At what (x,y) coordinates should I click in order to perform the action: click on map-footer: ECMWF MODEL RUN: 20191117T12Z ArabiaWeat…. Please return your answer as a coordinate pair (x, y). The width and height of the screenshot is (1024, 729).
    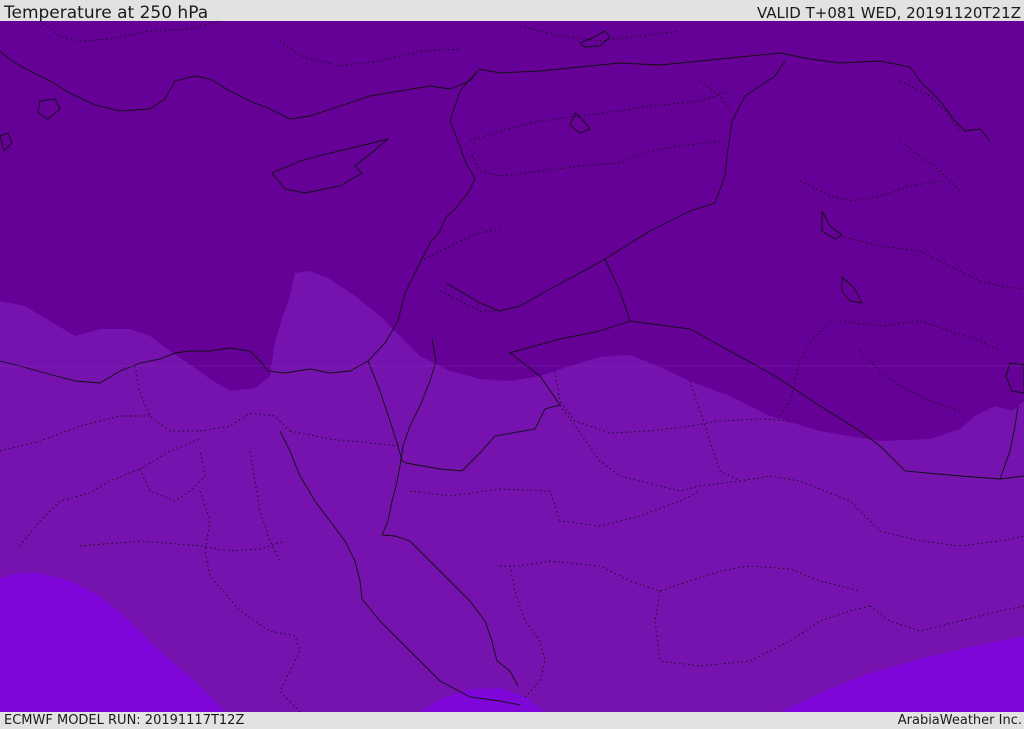
    Looking at the image, I should click on (512, 720).